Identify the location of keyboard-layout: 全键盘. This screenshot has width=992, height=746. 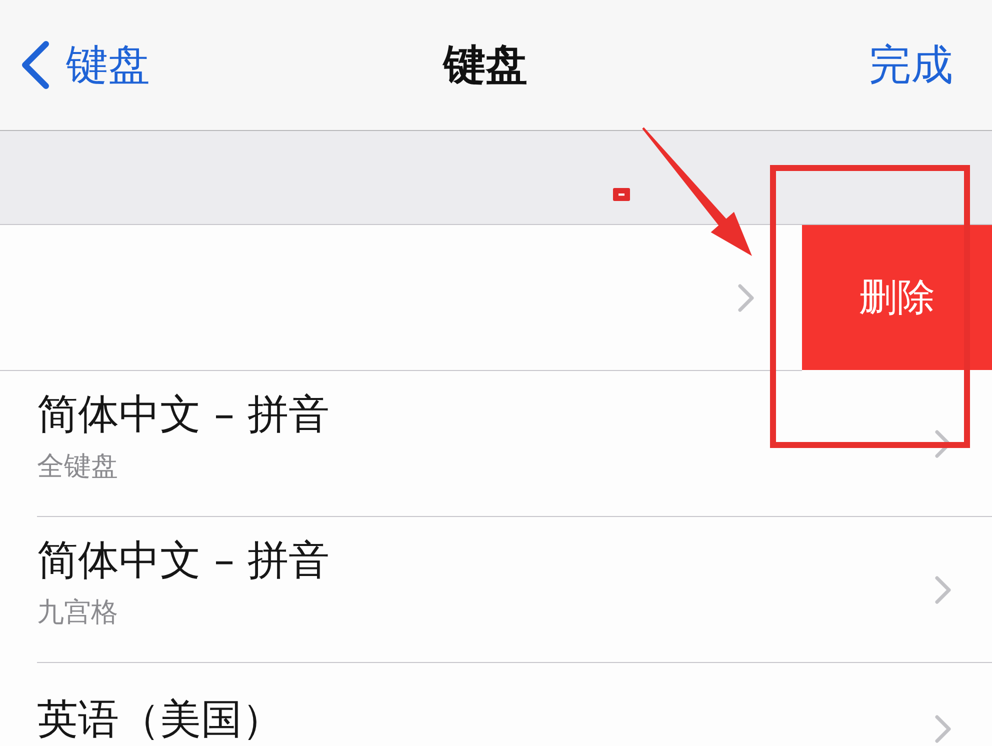
(77, 467).